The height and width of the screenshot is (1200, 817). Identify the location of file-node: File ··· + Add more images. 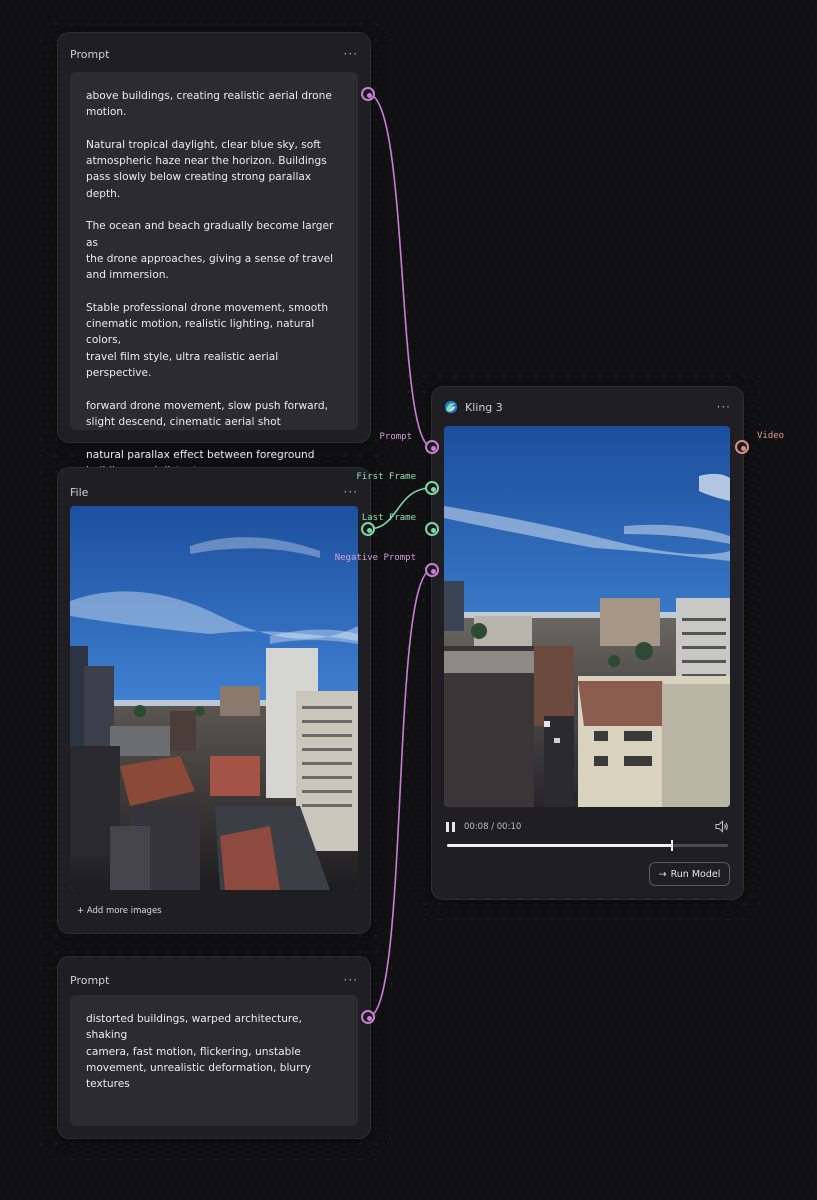
(214, 700).